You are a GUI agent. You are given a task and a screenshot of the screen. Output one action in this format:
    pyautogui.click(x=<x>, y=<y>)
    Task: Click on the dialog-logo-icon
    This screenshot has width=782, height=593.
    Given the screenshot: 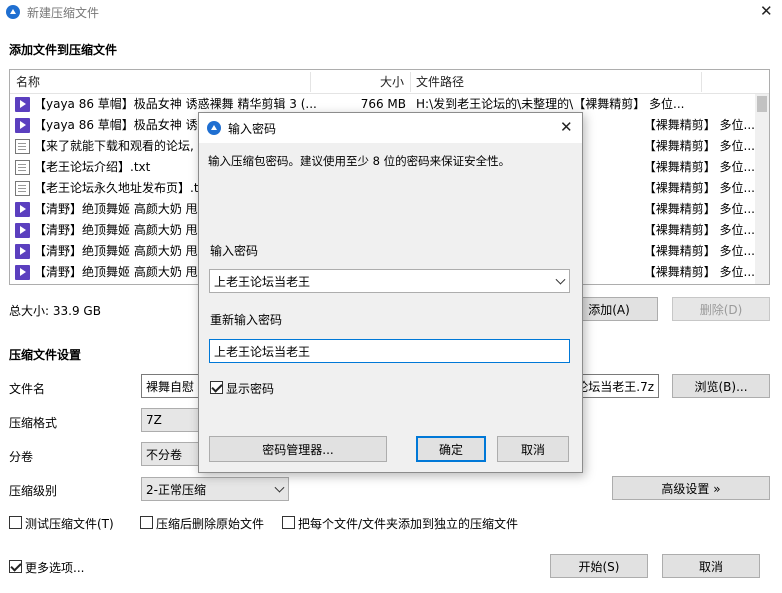 What is the action you would take?
    pyautogui.click(x=214, y=128)
    